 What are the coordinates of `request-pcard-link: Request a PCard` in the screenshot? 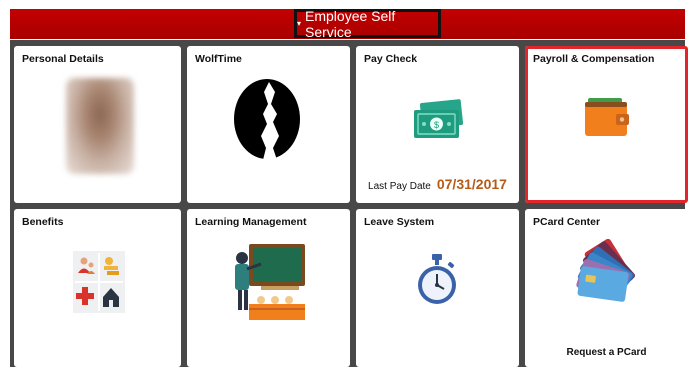 It's located at (606, 352).